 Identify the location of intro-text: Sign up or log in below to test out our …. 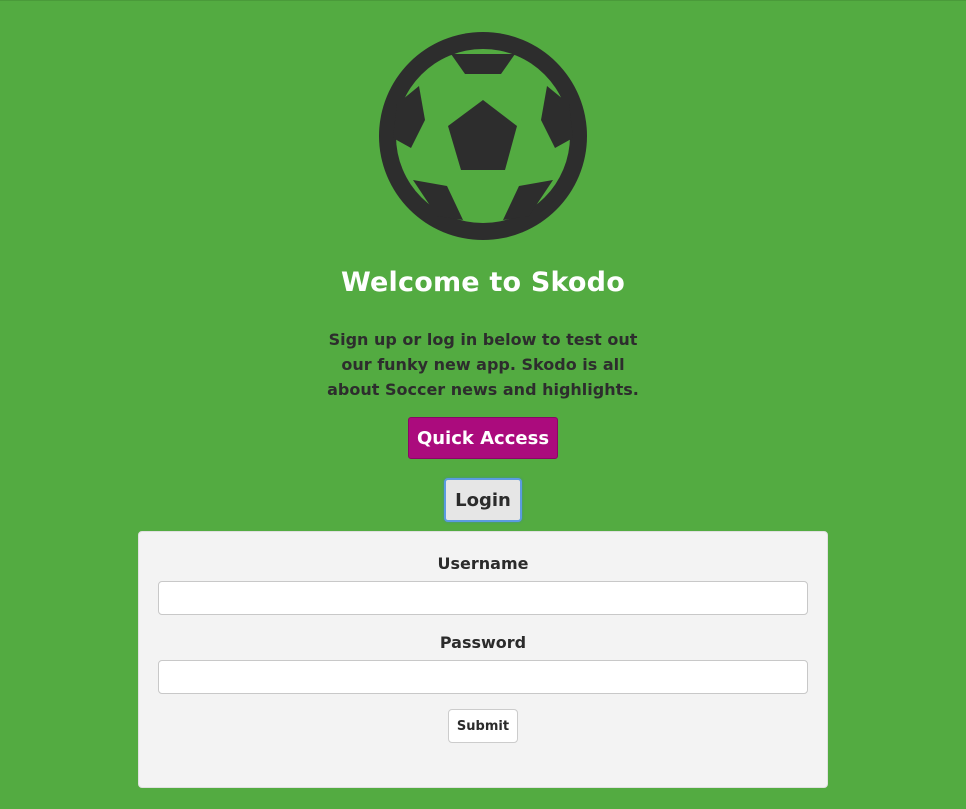
(483, 364).